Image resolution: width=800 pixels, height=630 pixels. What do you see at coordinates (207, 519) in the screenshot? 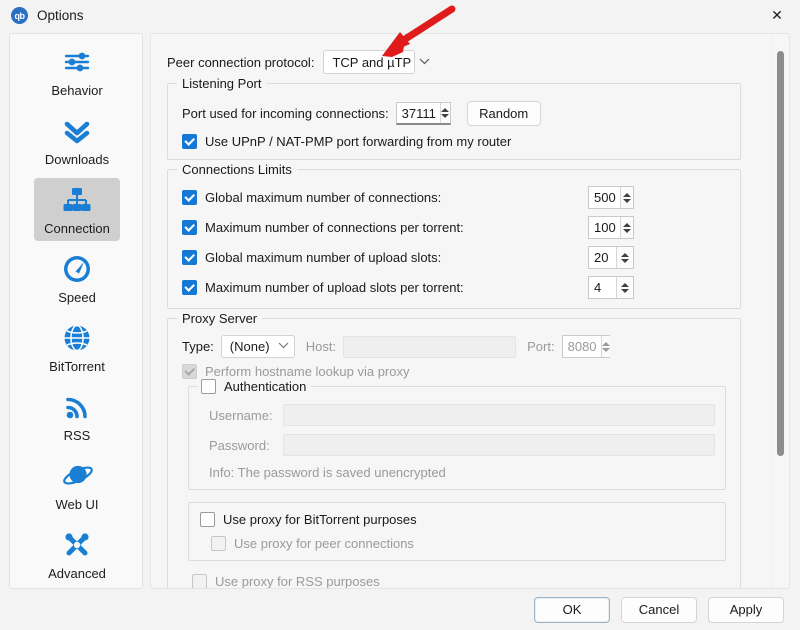
I see `use-proxy-bittorrent-checkbox` at bounding box center [207, 519].